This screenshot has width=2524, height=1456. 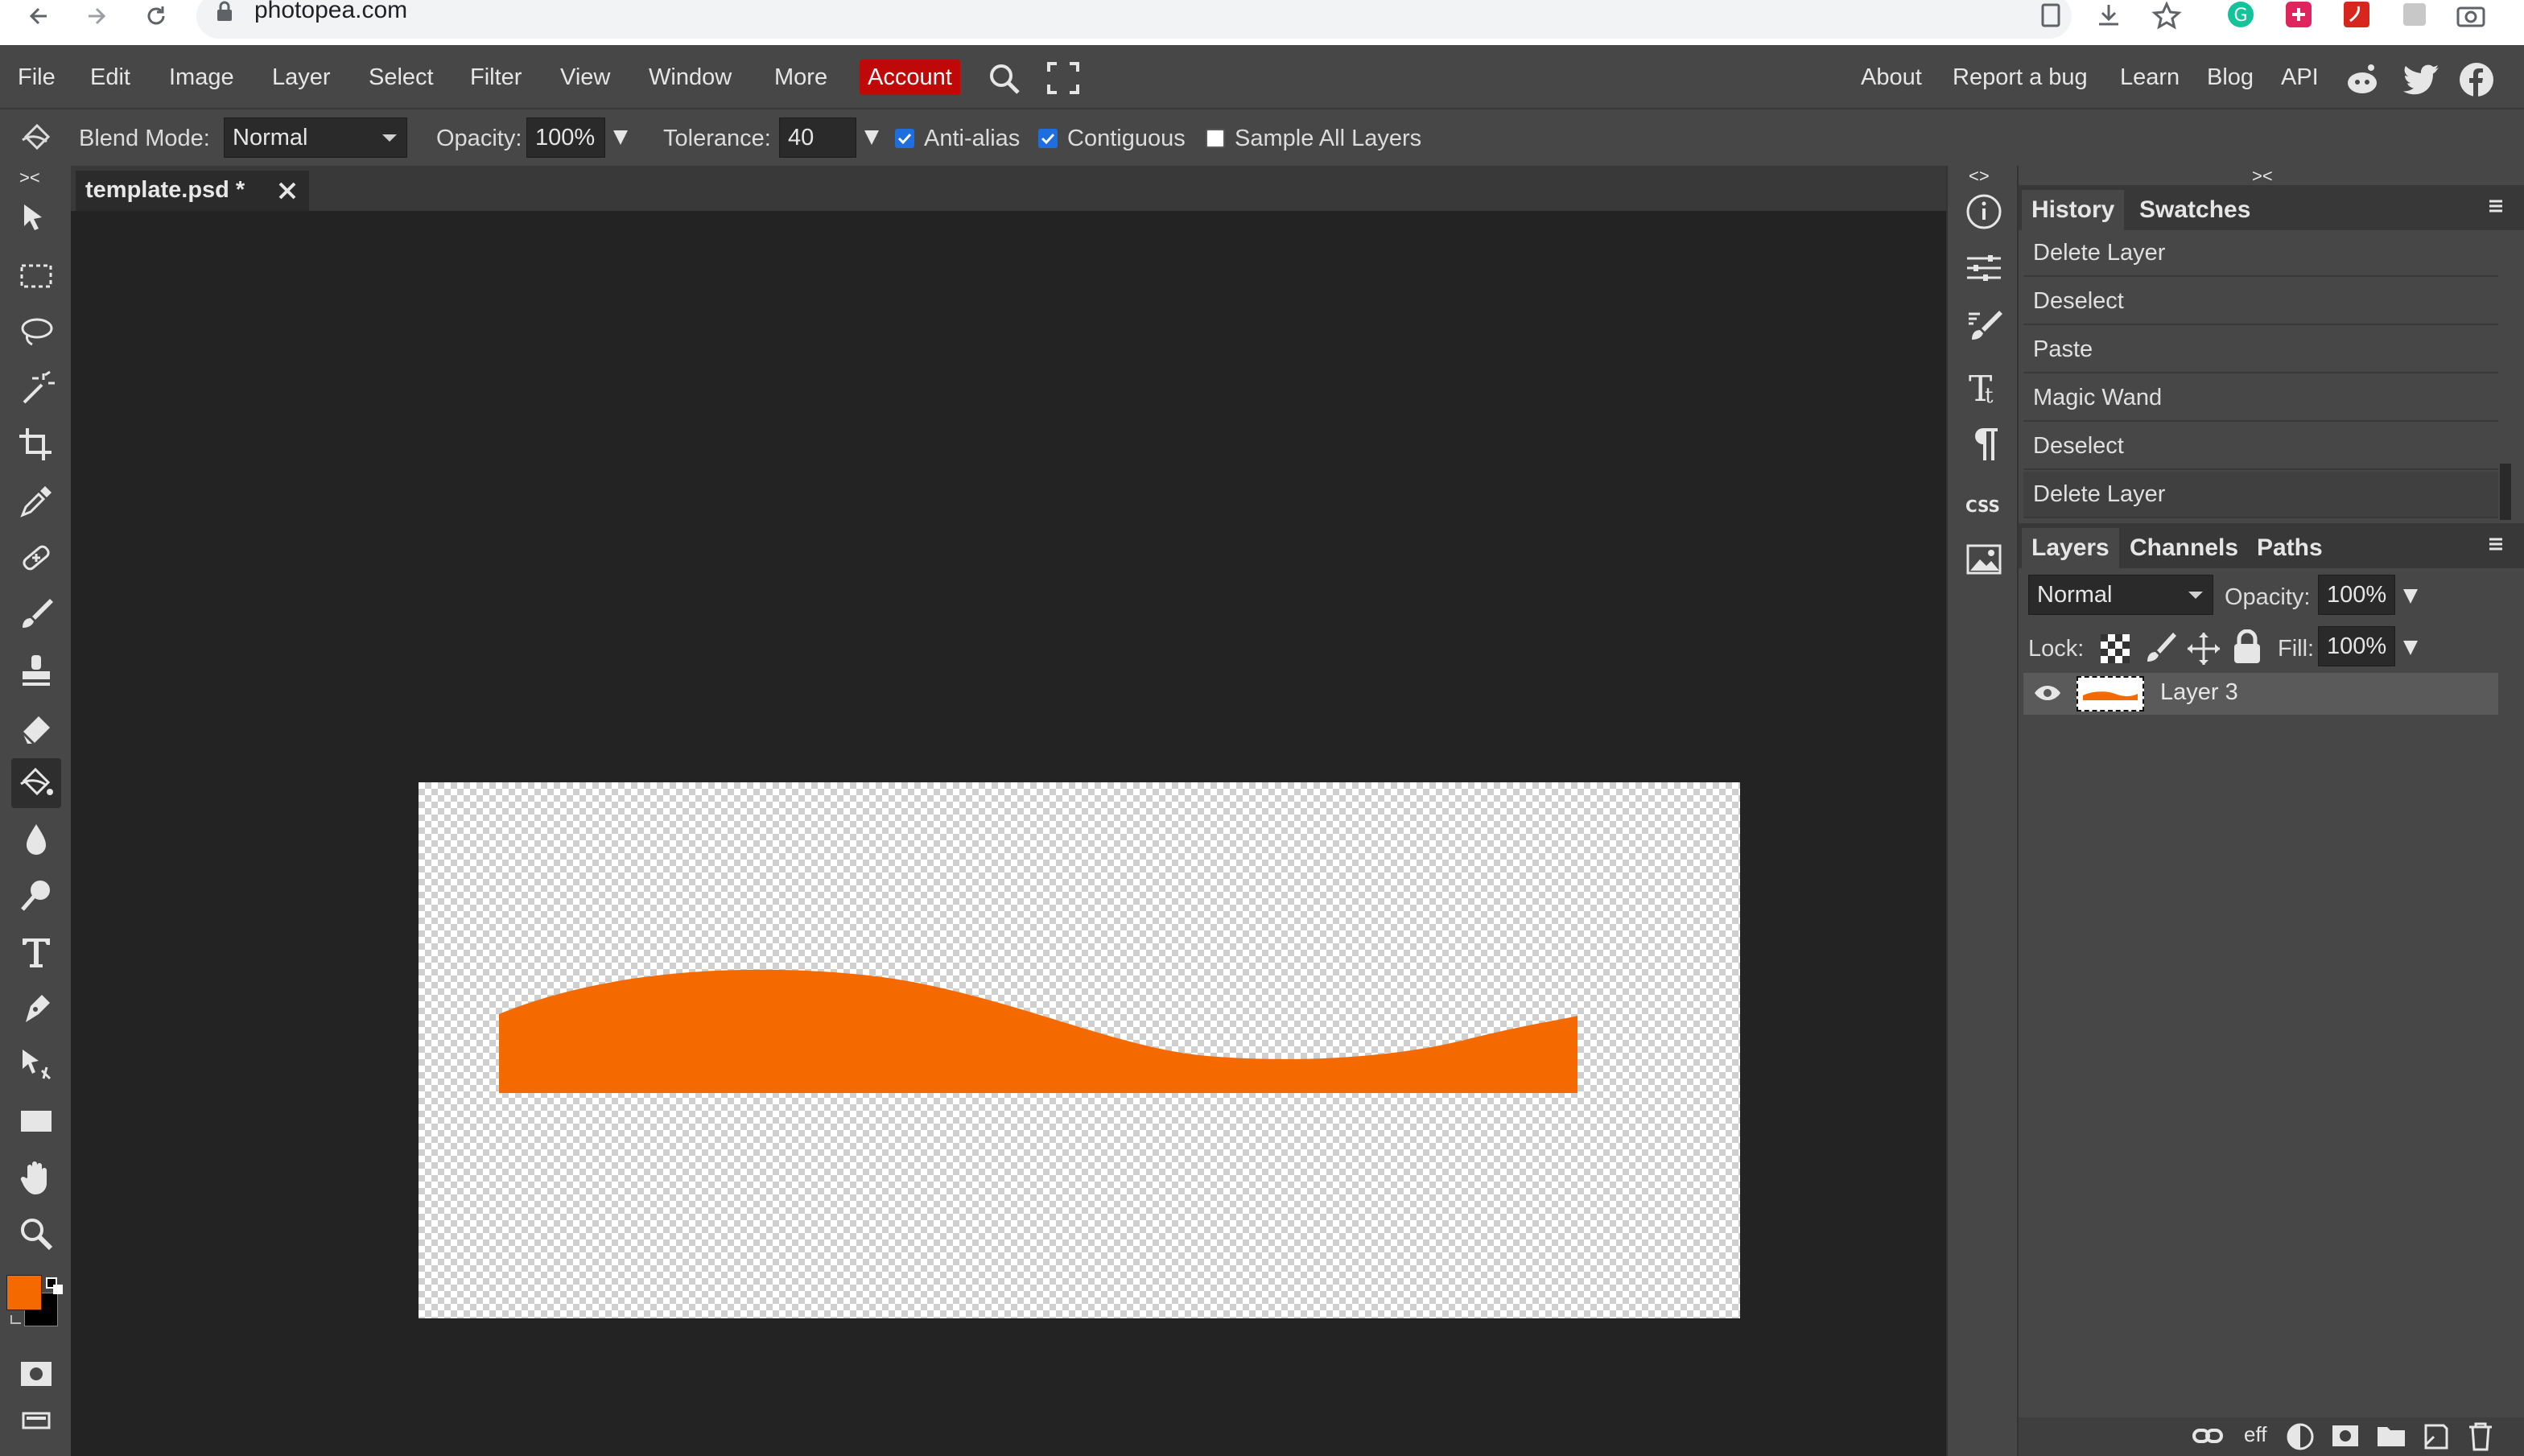 I want to click on sample-all-layers-checkbox, so click(x=1215, y=138).